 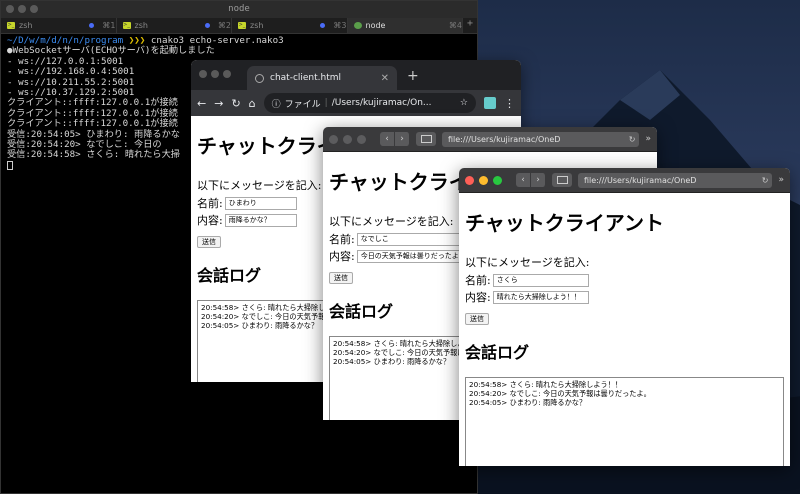 What do you see at coordinates (71, 82) in the screenshot?
I see `terminal-line: - ws://10.211.55.2:5001` at bounding box center [71, 82].